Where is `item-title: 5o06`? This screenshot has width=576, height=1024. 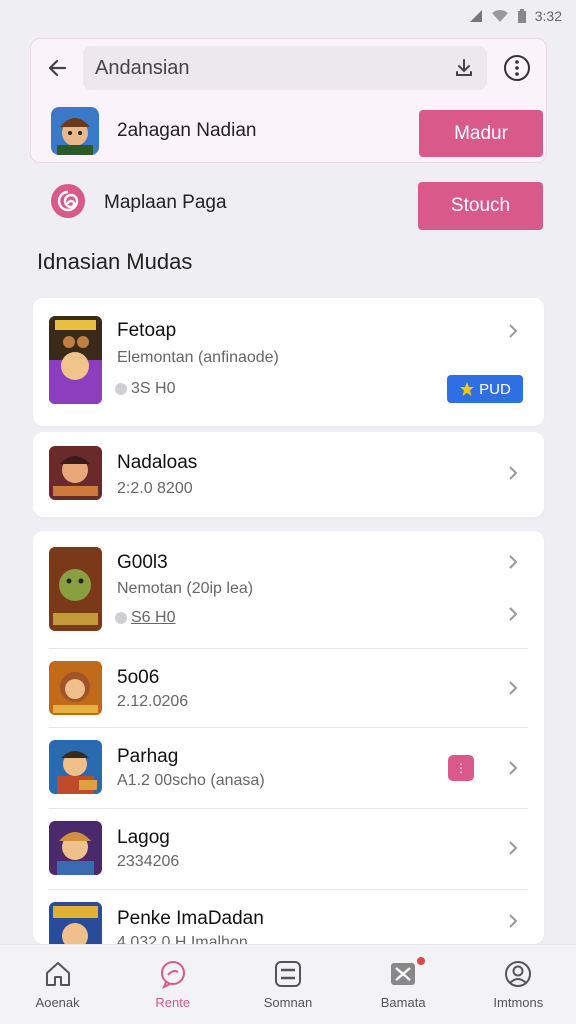 item-title: 5o06 is located at coordinates (138, 677).